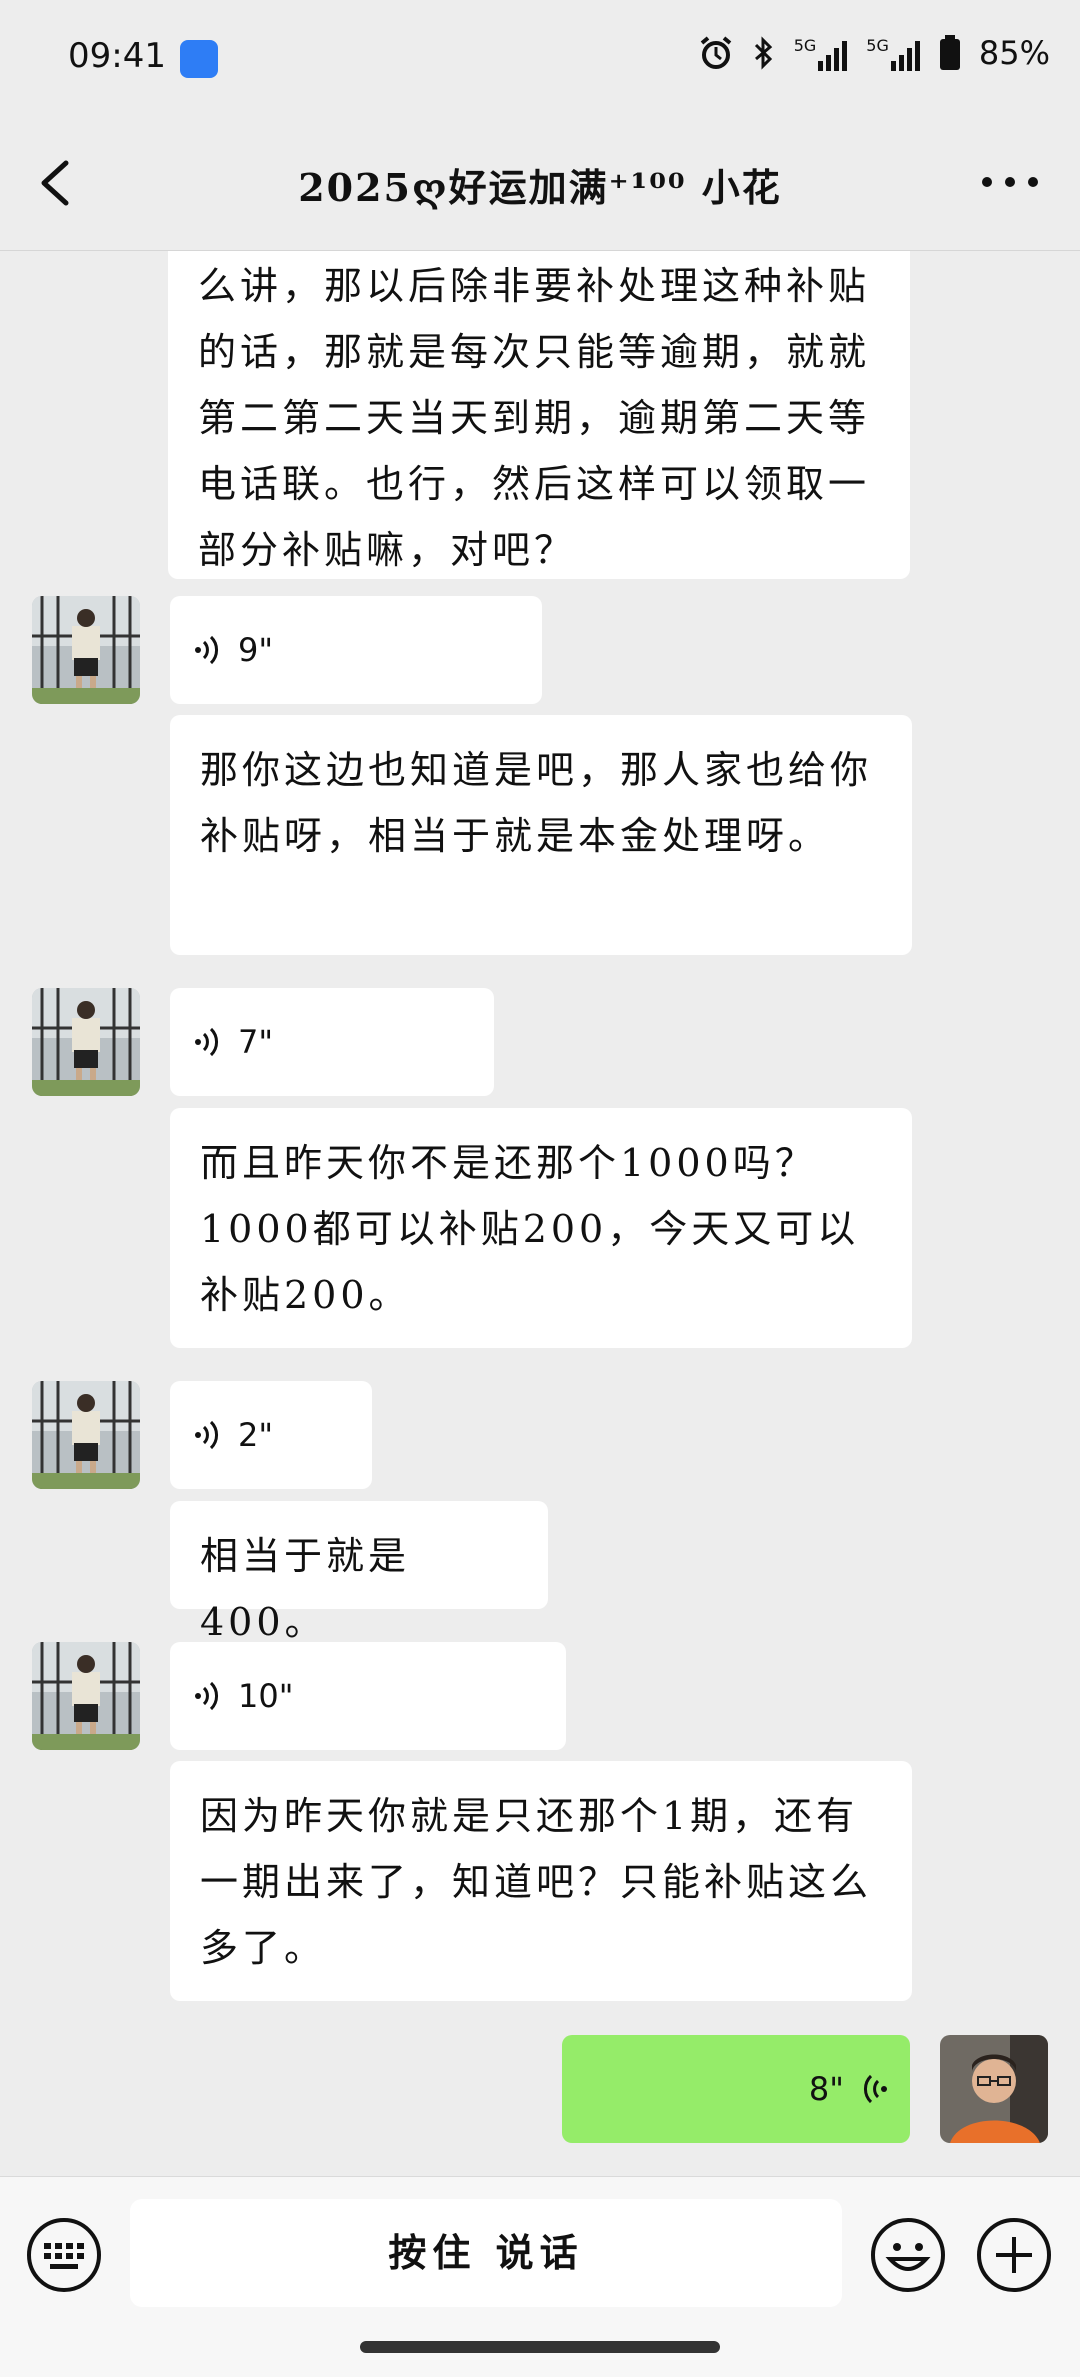  Describe the element at coordinates (715, 52) in the screenshot. I see `alarm-icon` at that location.